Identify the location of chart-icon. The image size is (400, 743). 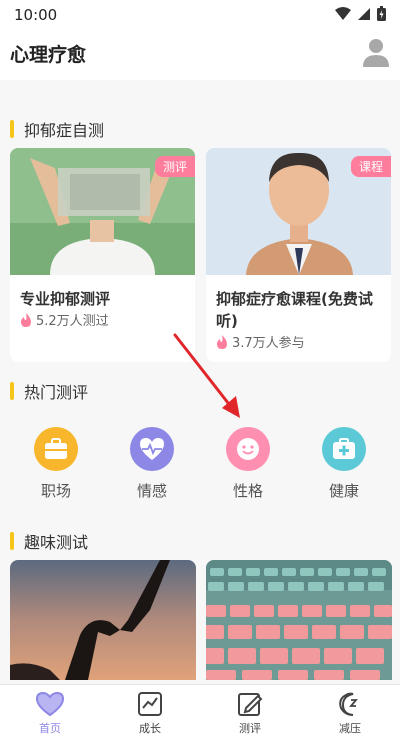
(150, 704).